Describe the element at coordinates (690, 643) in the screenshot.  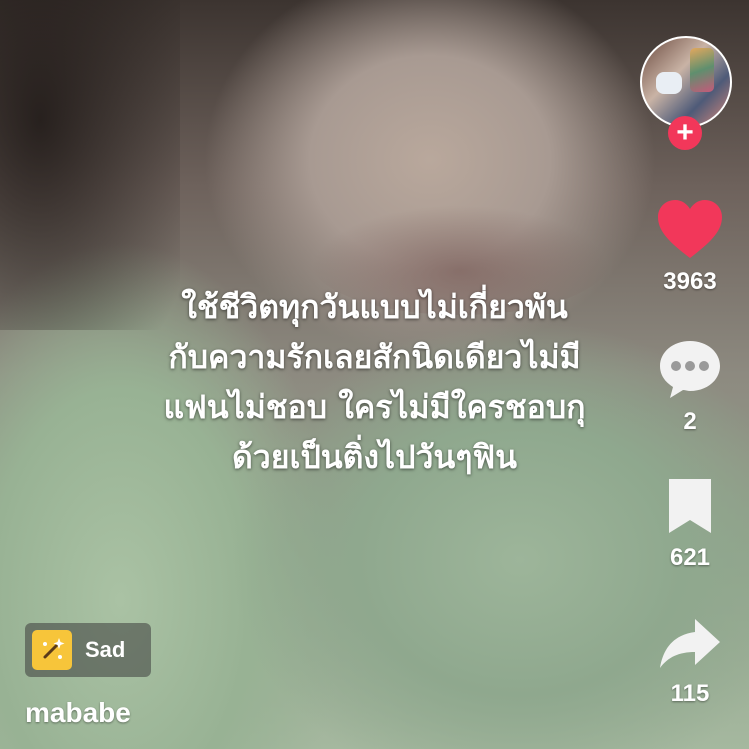
I see `share-arrow-icon` at that location.